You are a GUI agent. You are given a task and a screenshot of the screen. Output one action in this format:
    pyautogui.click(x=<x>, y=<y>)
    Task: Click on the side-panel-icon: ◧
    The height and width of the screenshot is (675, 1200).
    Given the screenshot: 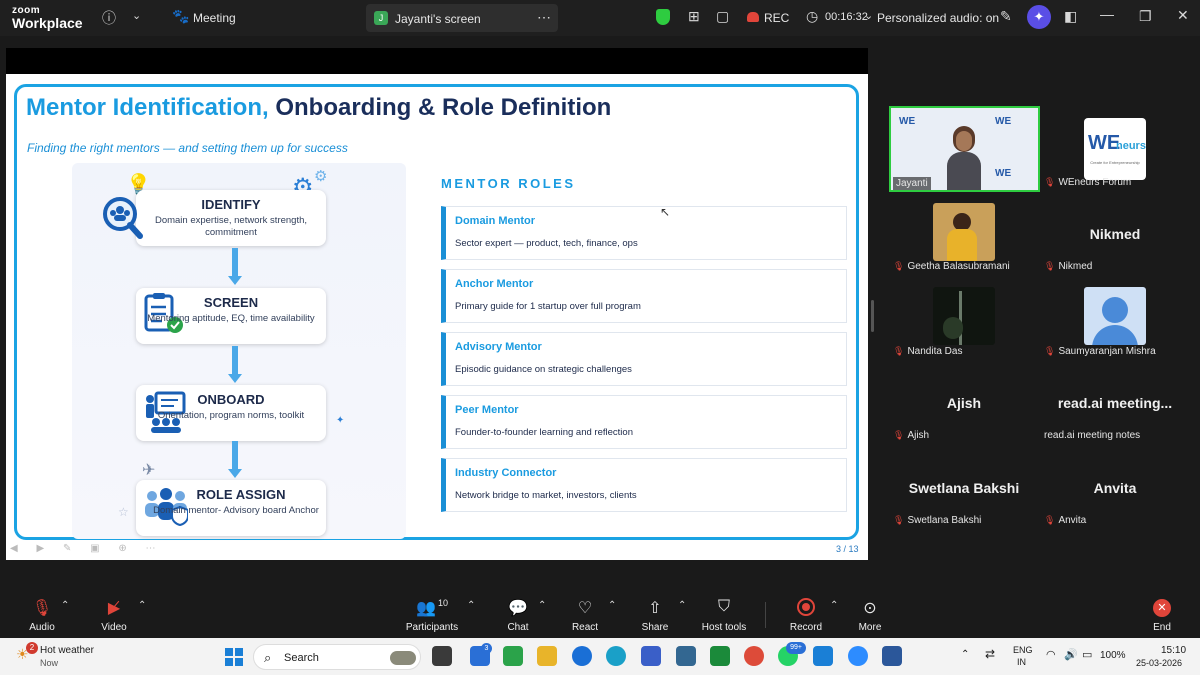 What is the action you would take?
    pyautogui.click(x=1070, y=16)
    